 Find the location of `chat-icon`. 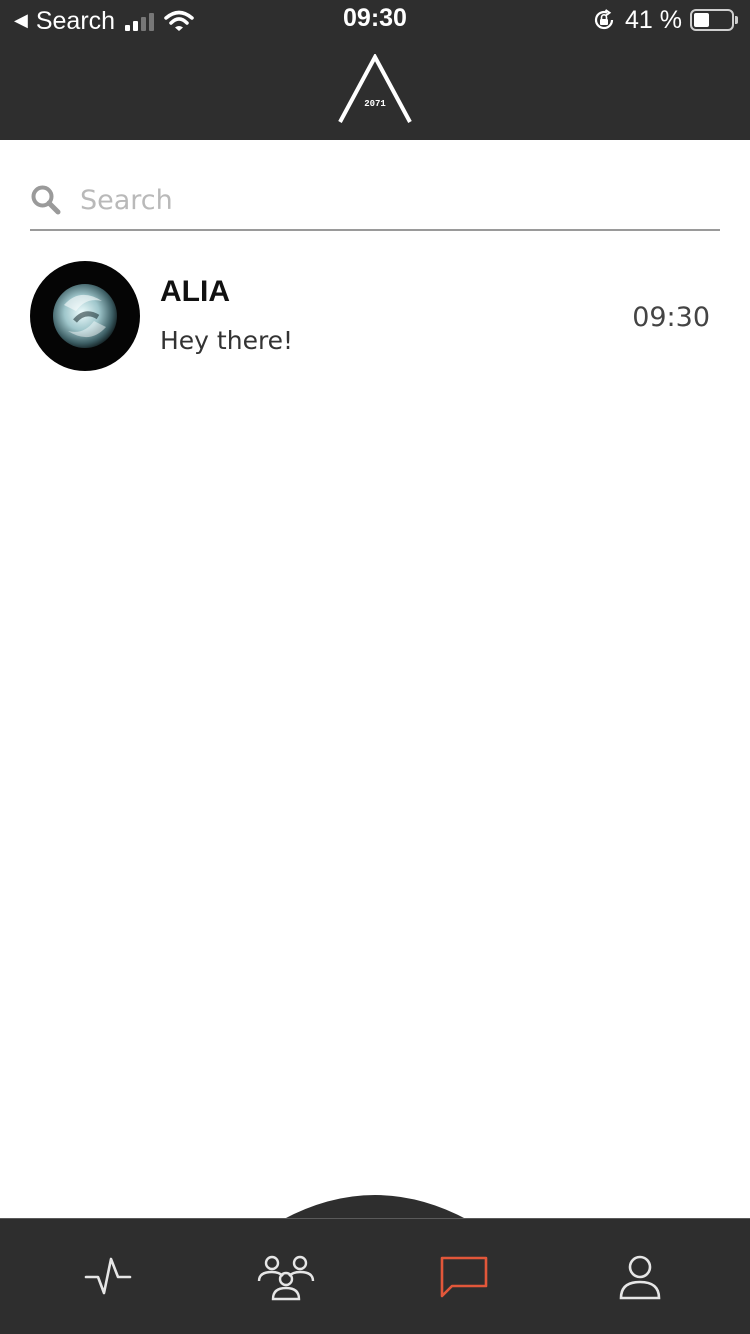

chat-icon is located at coordinates (464, 1277).